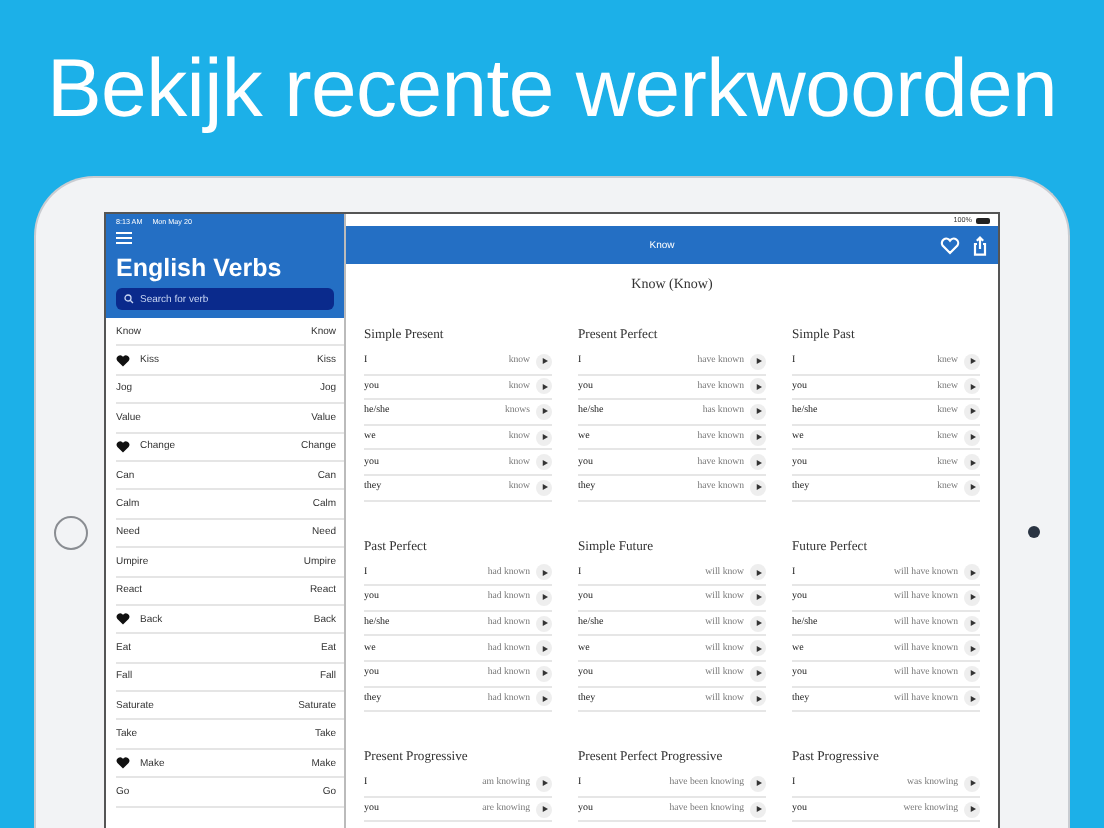 The image size is (1104, 828). Describe the element at coordinates (129, 299) in the screenshot. I see `search-icon` at that location.